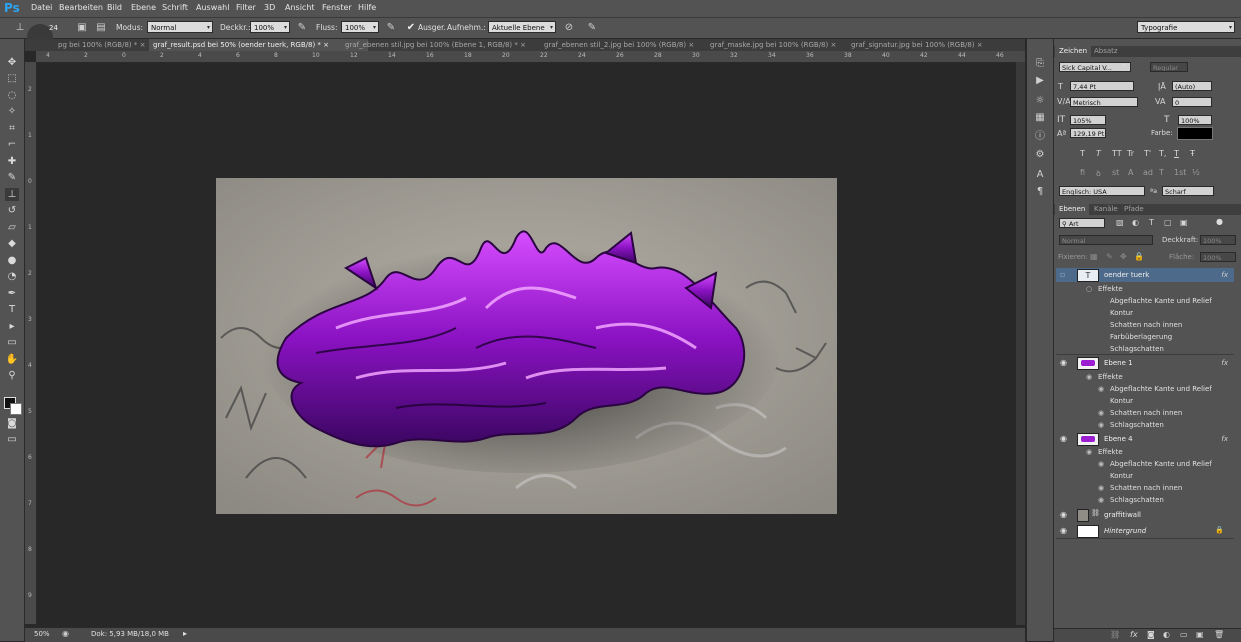 Image resolution: width=1241 pixels, height=642 pixels. I want to click on vertical-scrollbar, so click(1020, 343).